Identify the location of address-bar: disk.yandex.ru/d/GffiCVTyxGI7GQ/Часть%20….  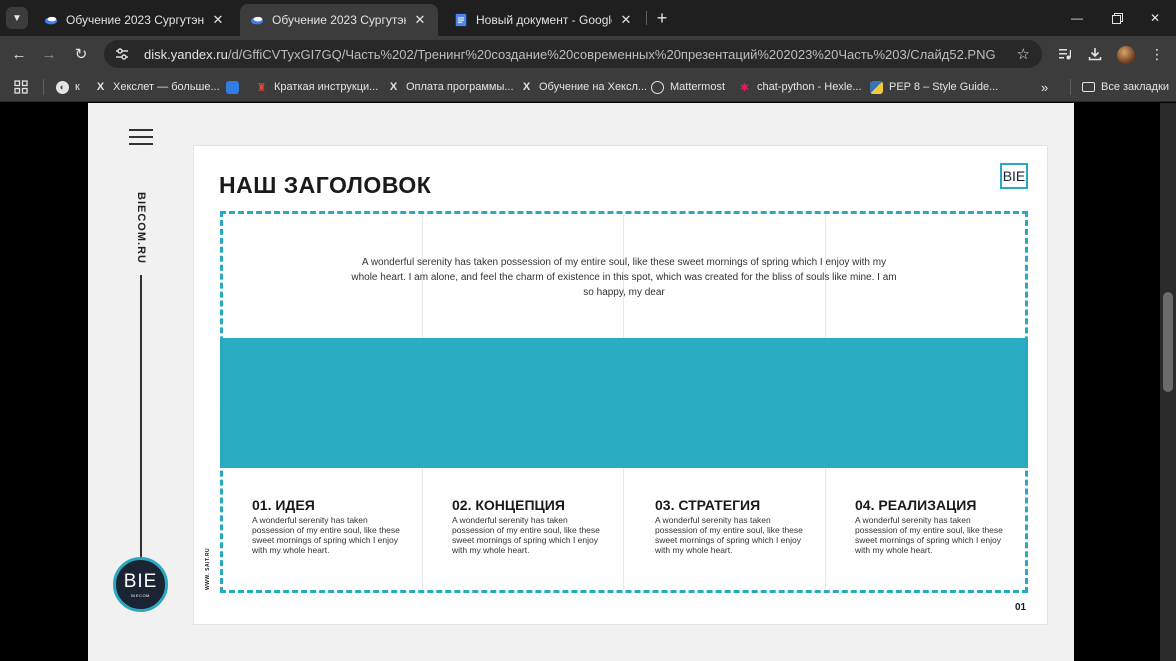
(573, 54).